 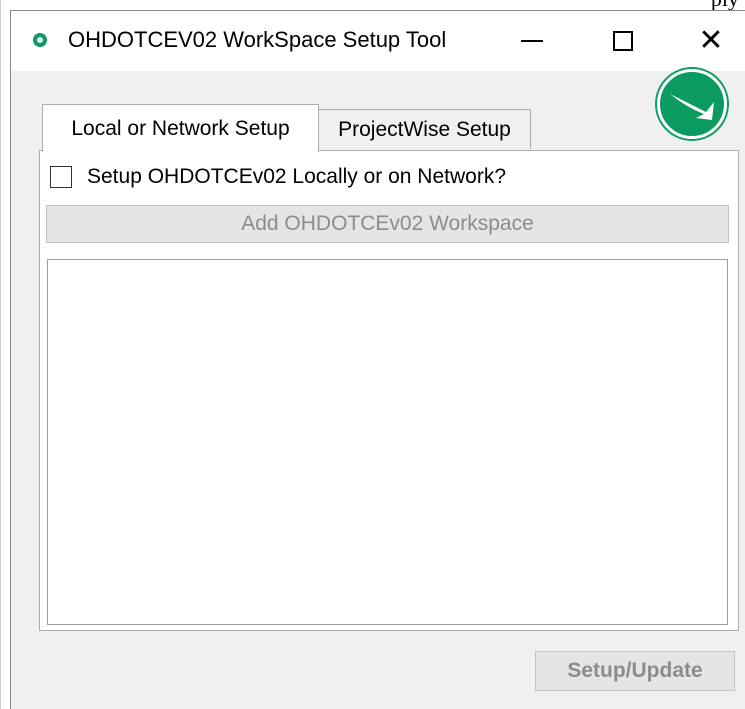 What do you see at coordinates (692, 107) in the screenshot?
I see `ohio-dot-logo-graphic` at bounding box center [692, 107].